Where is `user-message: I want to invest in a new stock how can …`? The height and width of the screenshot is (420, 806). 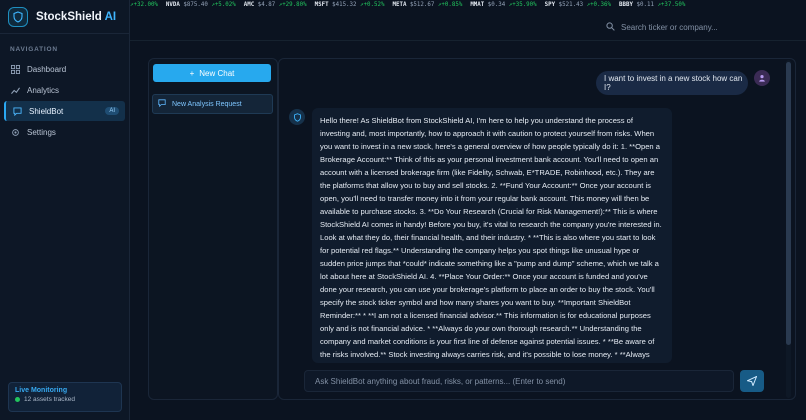 user-message: I want to invest in a new stock how can … is located at coordinates (672, 83).